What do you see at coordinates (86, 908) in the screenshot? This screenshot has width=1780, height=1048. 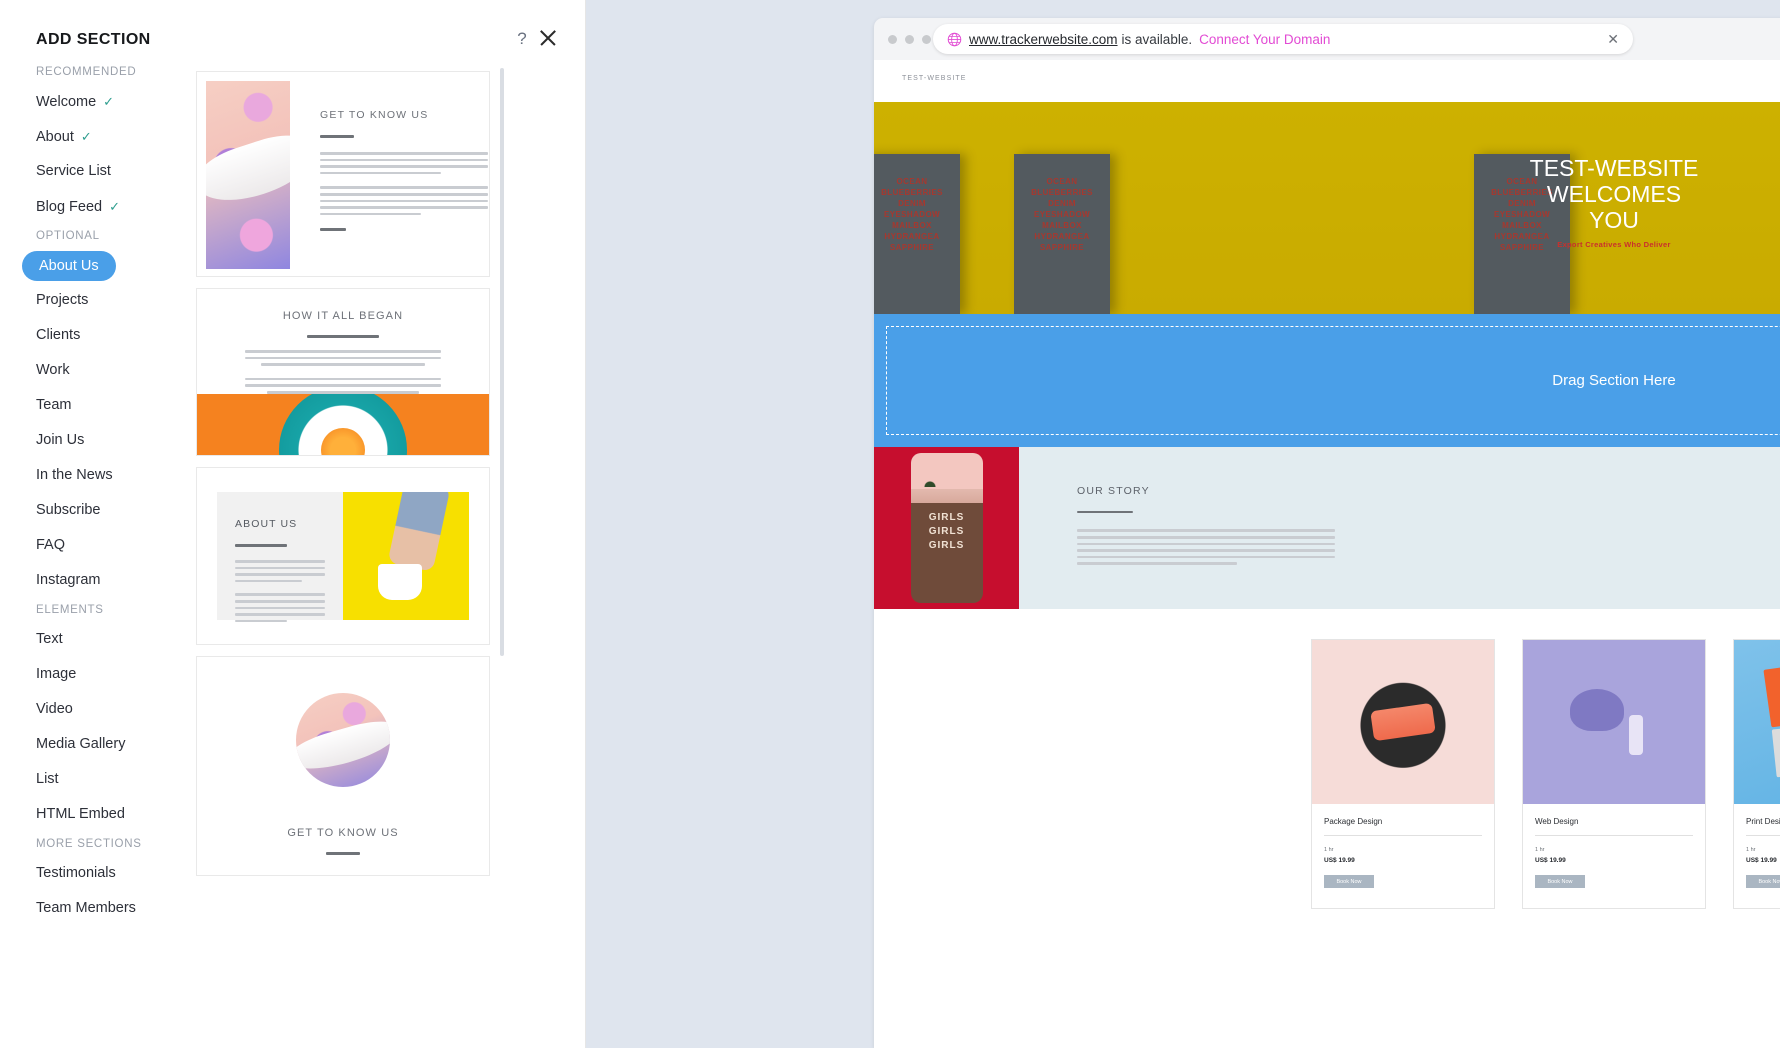 I see `sidebar-item-label: Team Members` at bounding box center [86, 908].